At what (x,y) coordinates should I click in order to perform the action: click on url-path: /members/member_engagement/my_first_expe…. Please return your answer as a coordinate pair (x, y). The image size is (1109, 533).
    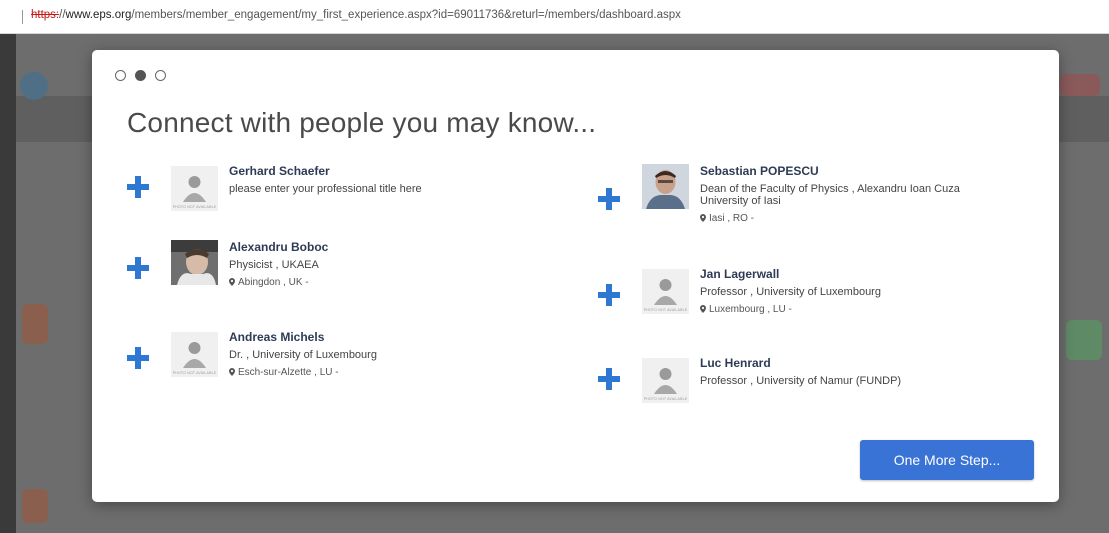
    Looking at the image, I should click on (406, 15).